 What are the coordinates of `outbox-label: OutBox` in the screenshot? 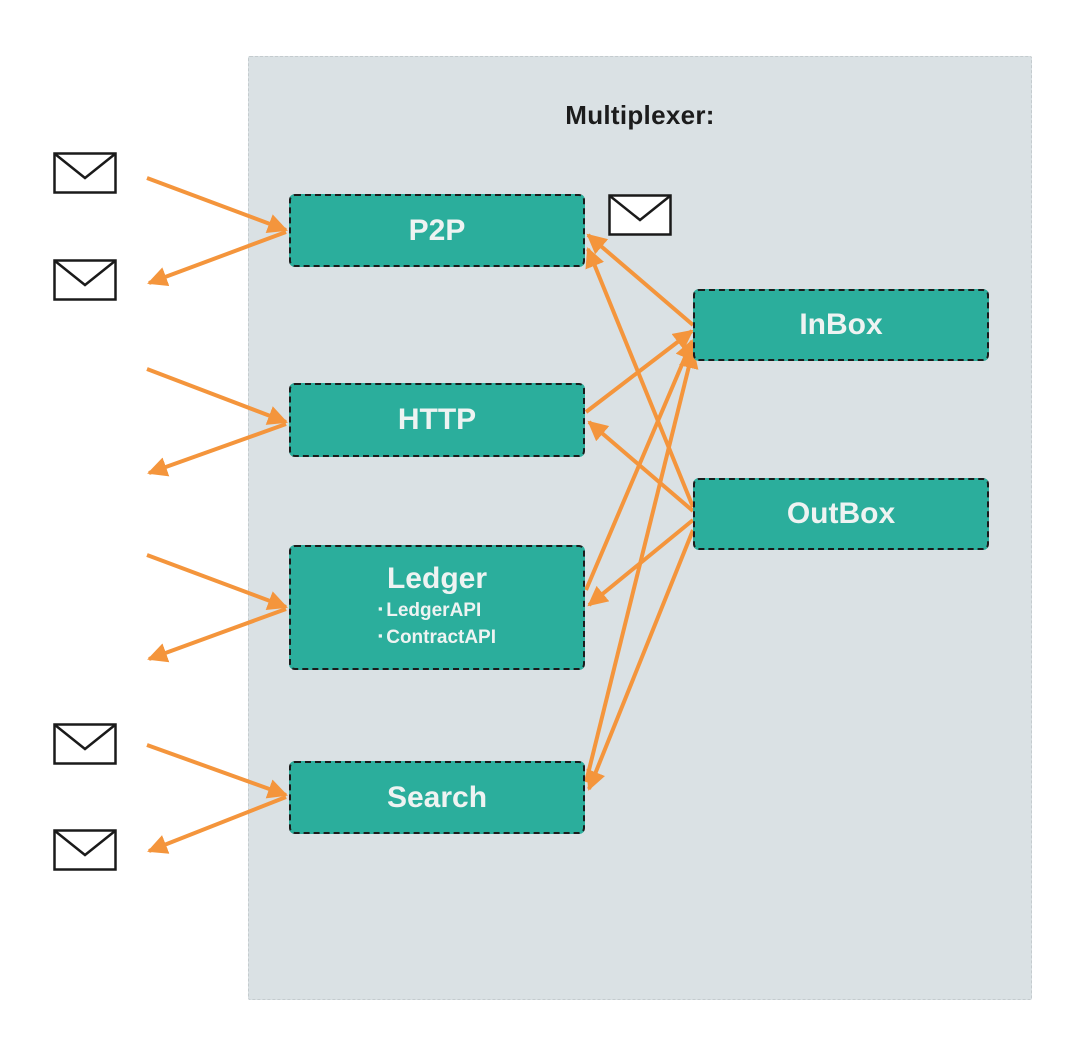 It's located at (841, 513).